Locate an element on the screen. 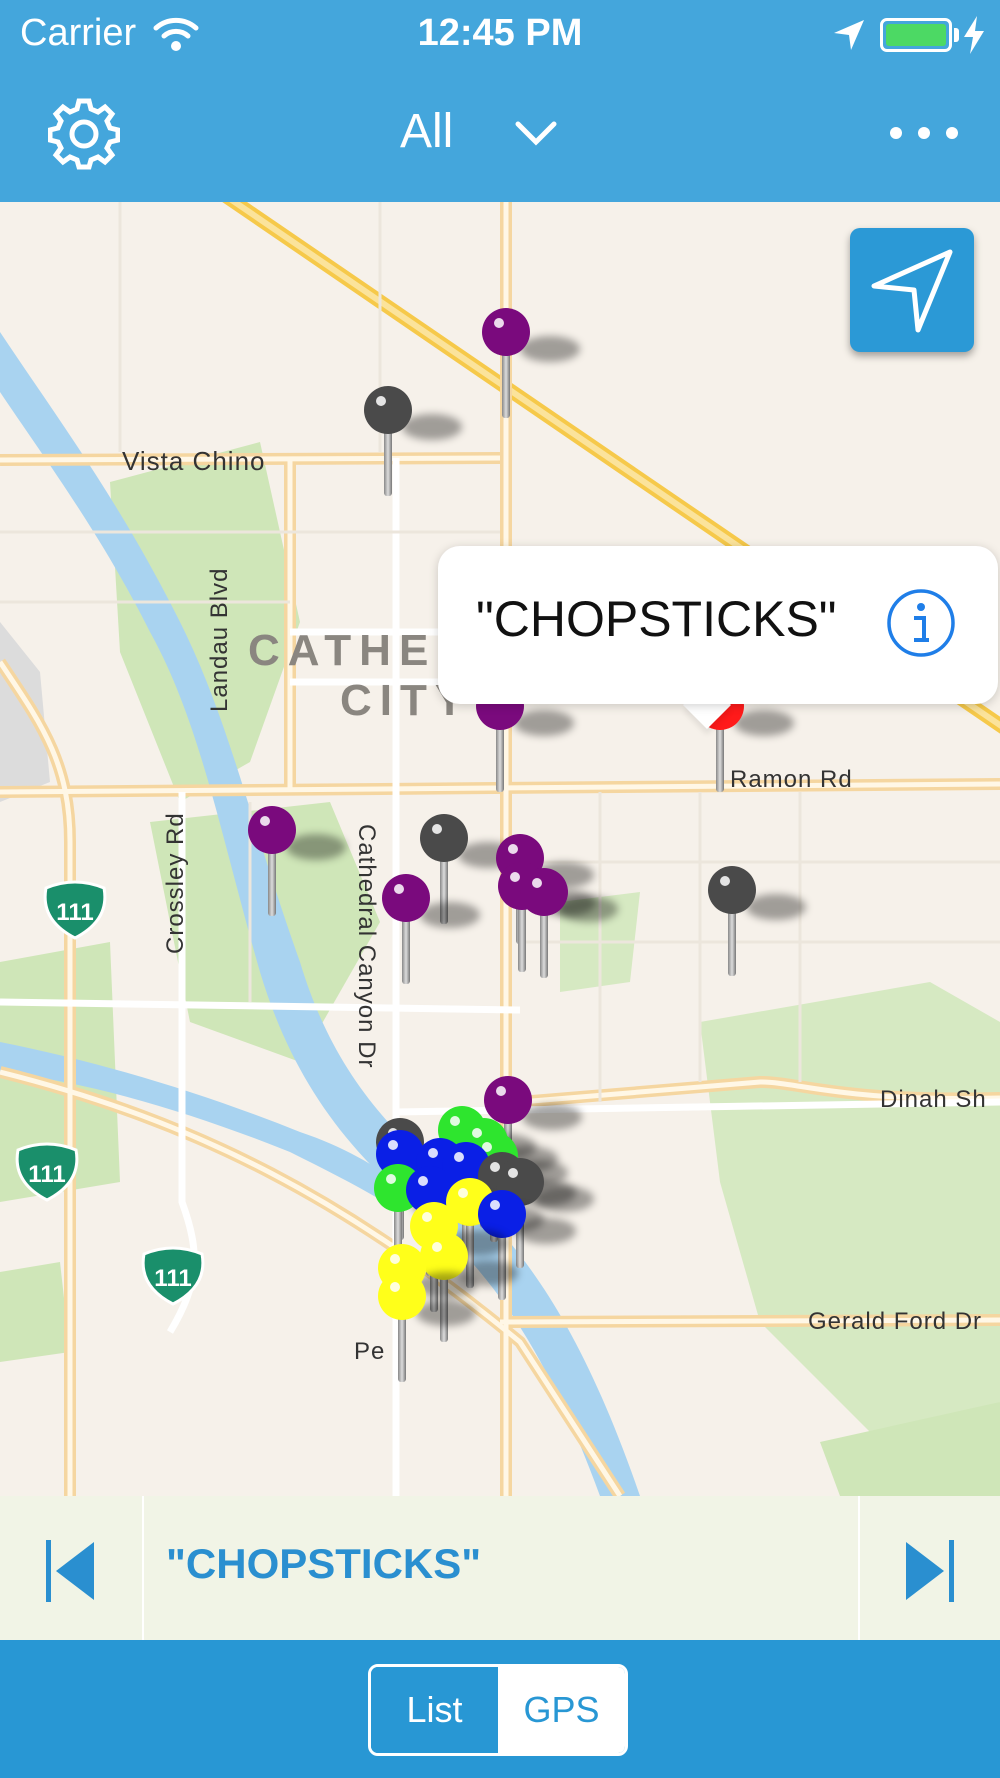 Image resolution: width=1000 pixels, height=1778 pixels. location-arrow-icon is located at coordinates (849, 35).